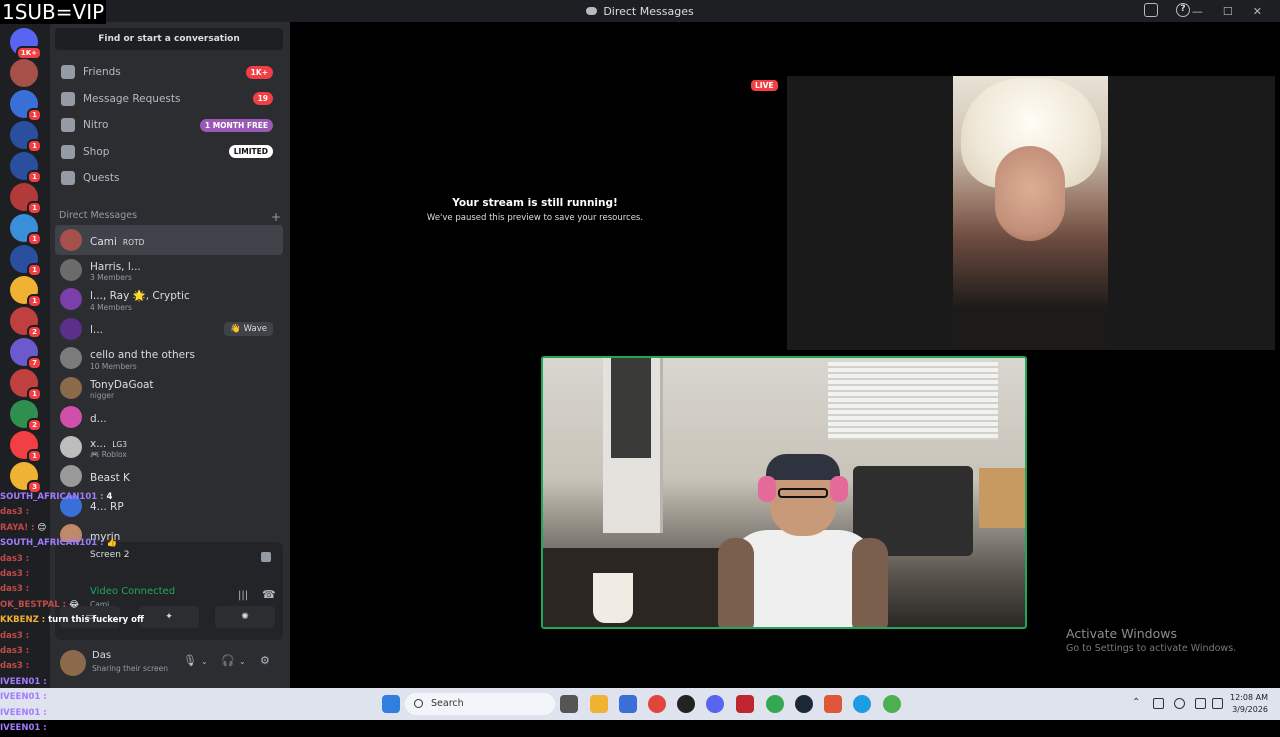 This screenshot has width=1280, height=737. Describe the element at coordinates (243, 595) in the screenshot. I see `noise-suppression-icon: |||` at that location.